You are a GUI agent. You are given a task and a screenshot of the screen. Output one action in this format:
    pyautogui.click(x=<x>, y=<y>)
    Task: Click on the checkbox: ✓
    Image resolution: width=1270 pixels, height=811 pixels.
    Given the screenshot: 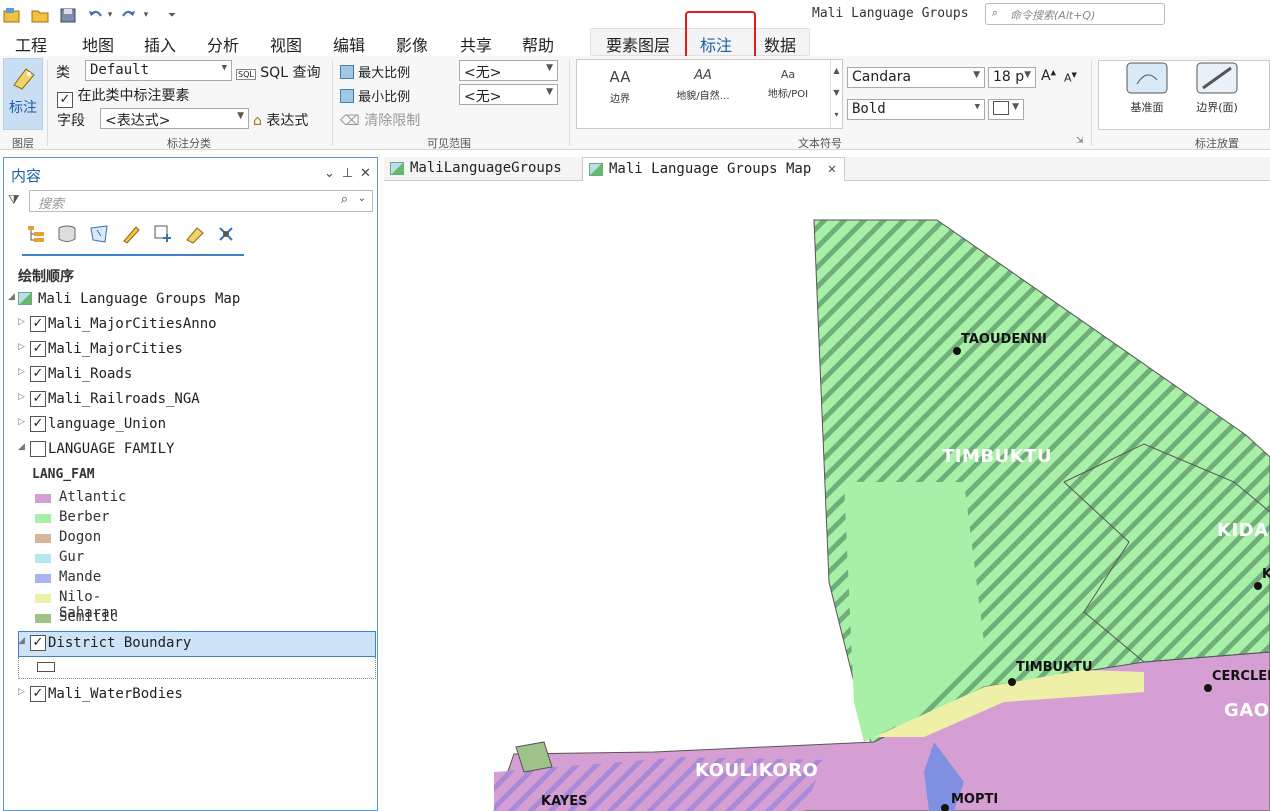 What is the action you would take?
    pyautogui.click(x=65, y=100)
    